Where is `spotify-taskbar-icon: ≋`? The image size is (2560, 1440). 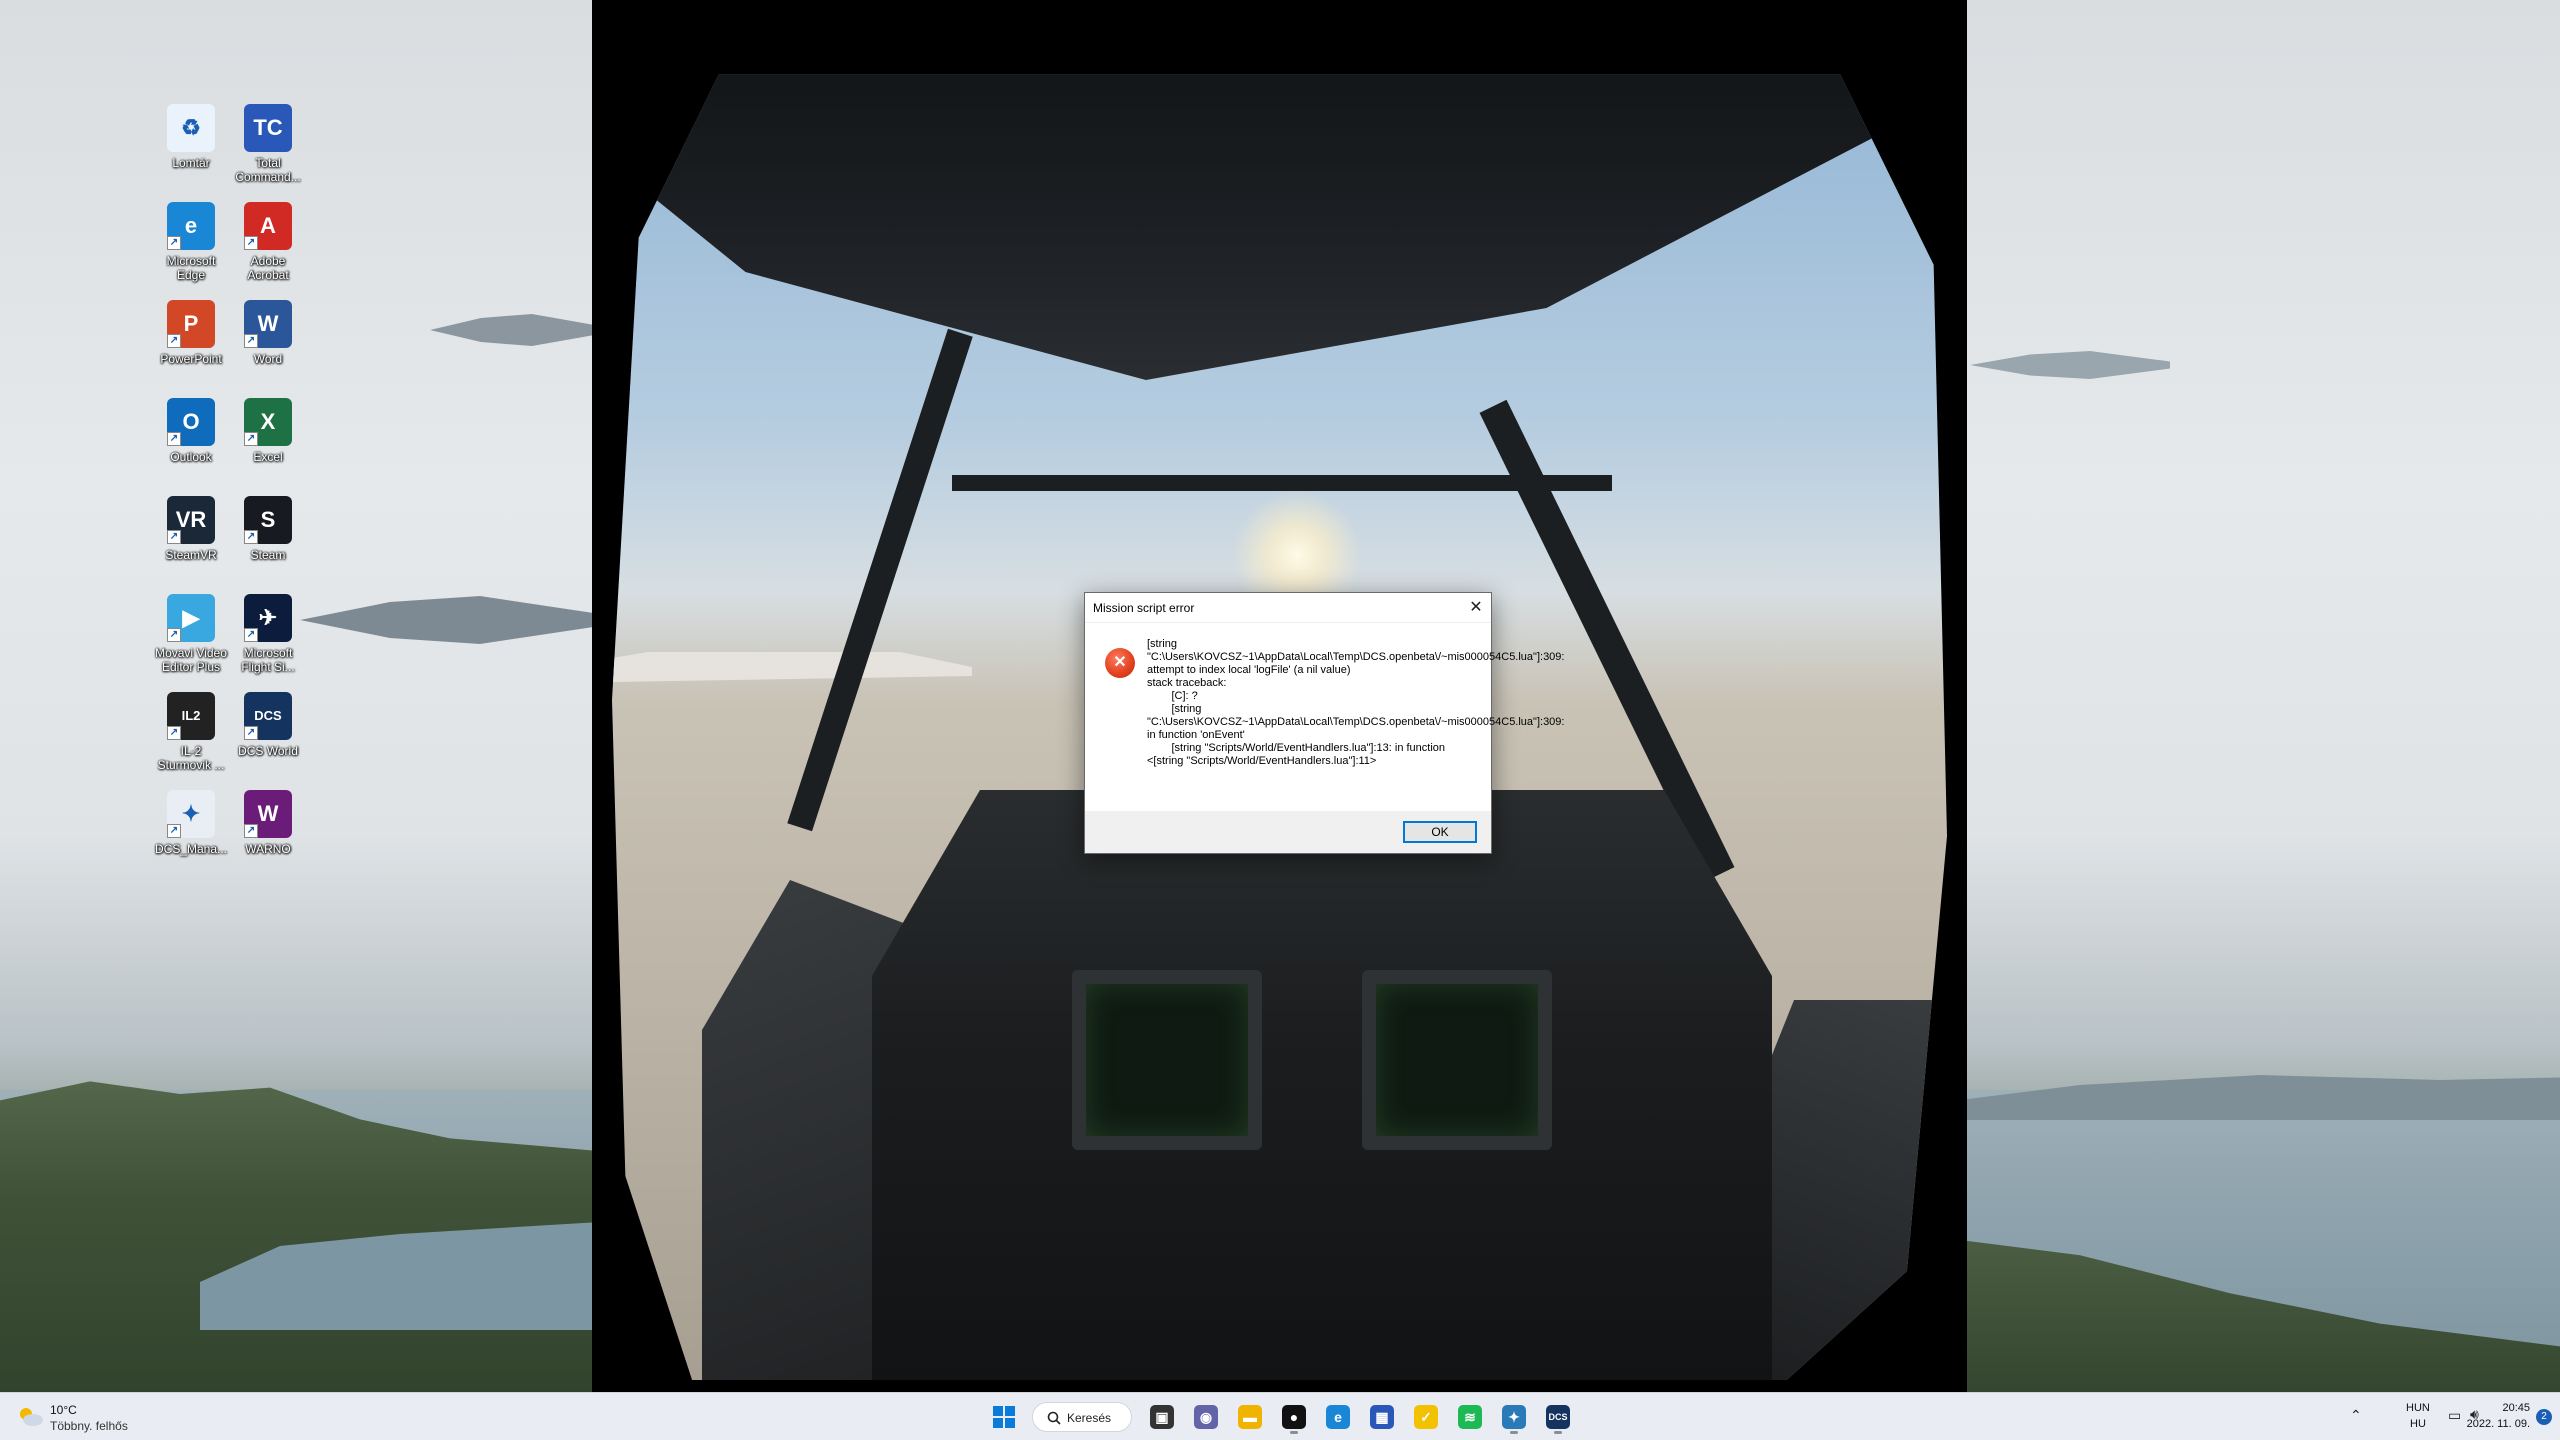
spotify-taskbar-icon: ≋ is located at coordinates (1470, 1417).